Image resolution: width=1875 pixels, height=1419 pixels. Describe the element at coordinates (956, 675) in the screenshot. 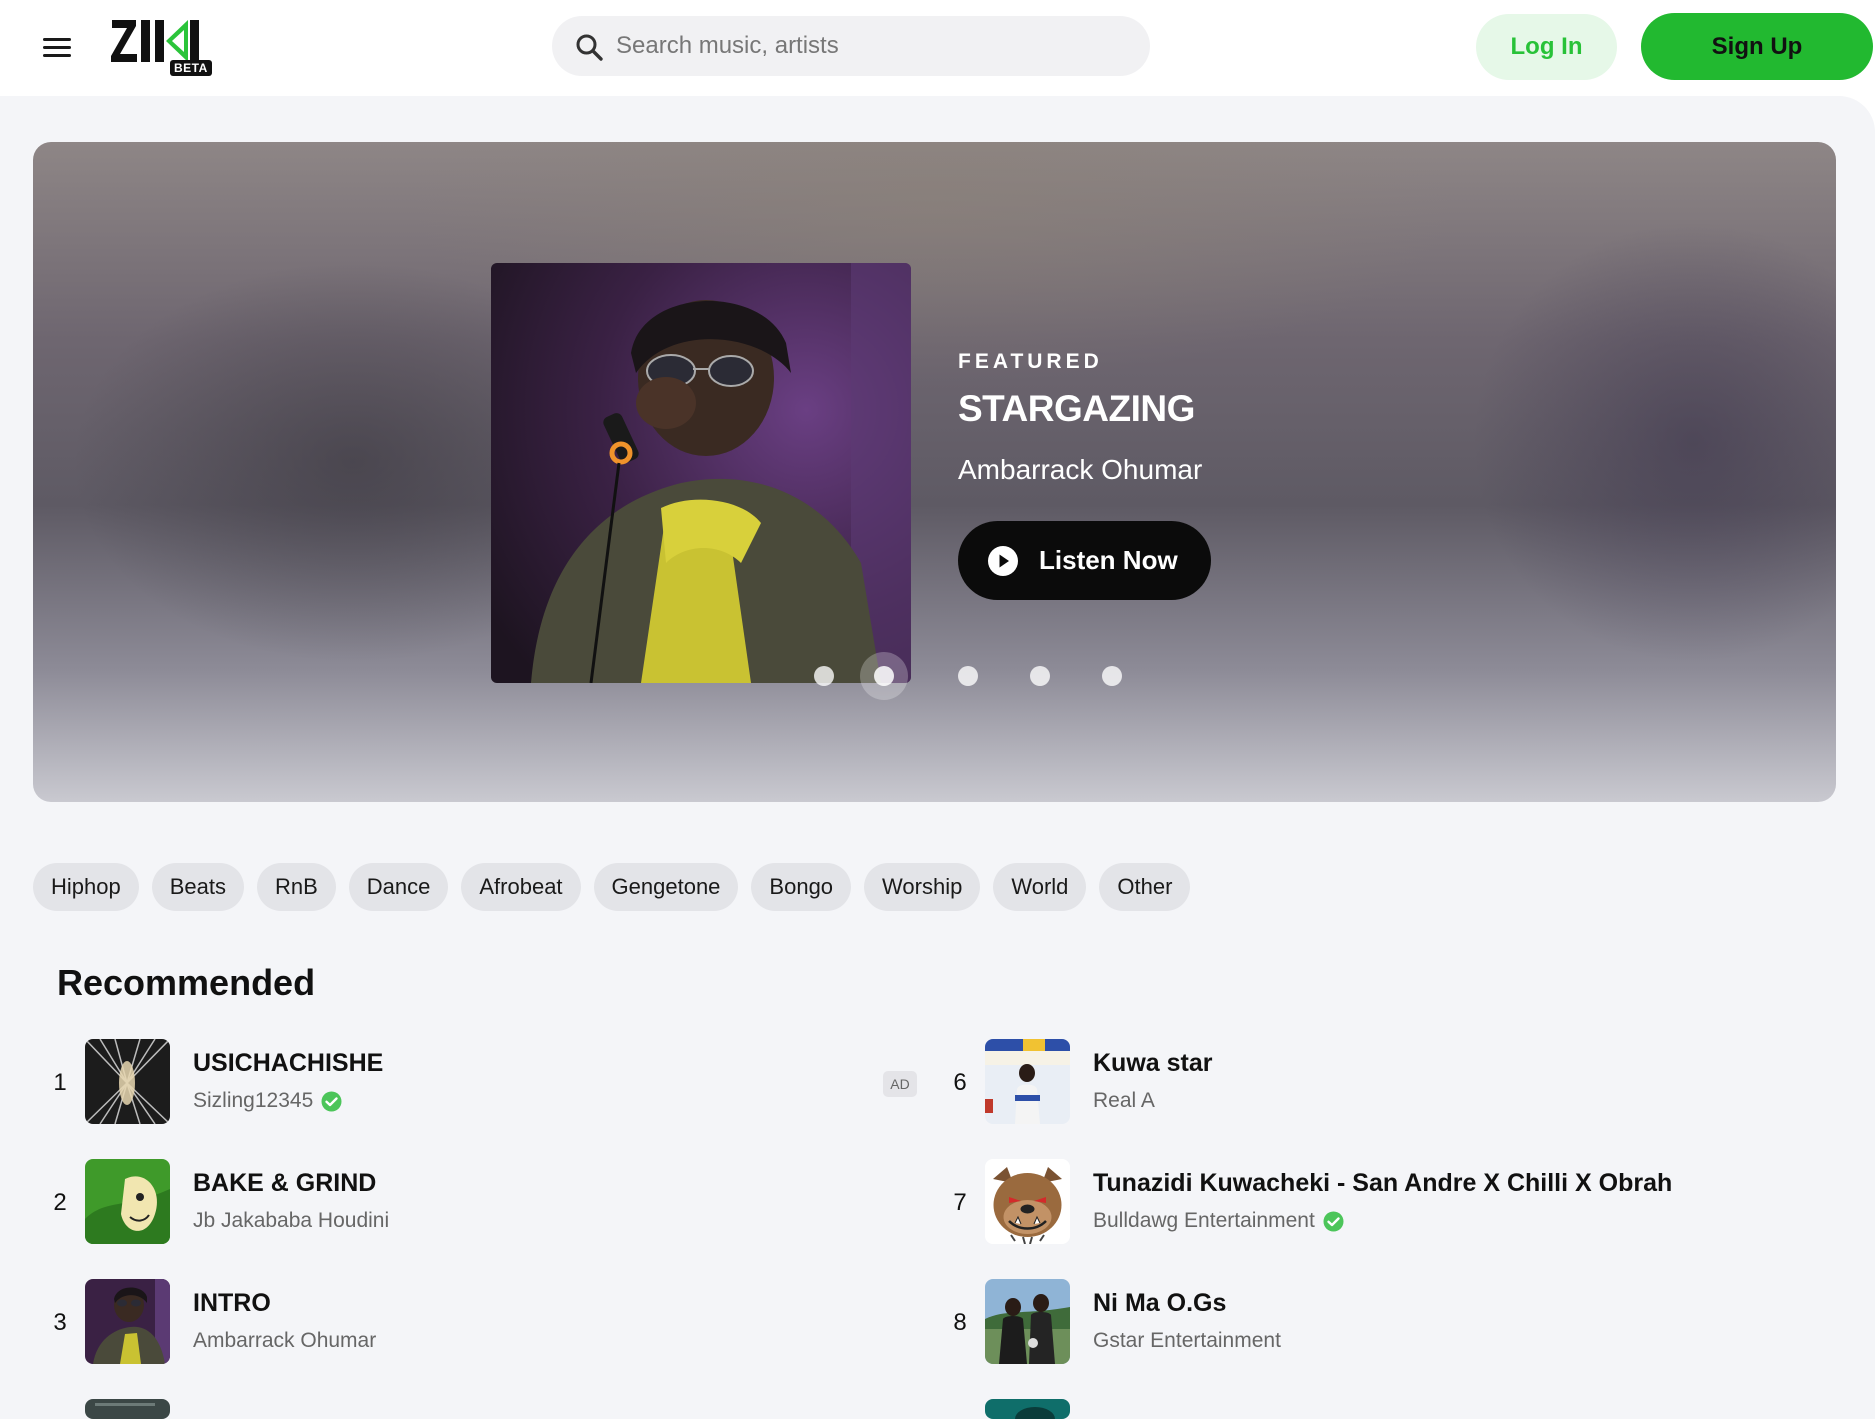

I see `carousel-pagination` at that location.